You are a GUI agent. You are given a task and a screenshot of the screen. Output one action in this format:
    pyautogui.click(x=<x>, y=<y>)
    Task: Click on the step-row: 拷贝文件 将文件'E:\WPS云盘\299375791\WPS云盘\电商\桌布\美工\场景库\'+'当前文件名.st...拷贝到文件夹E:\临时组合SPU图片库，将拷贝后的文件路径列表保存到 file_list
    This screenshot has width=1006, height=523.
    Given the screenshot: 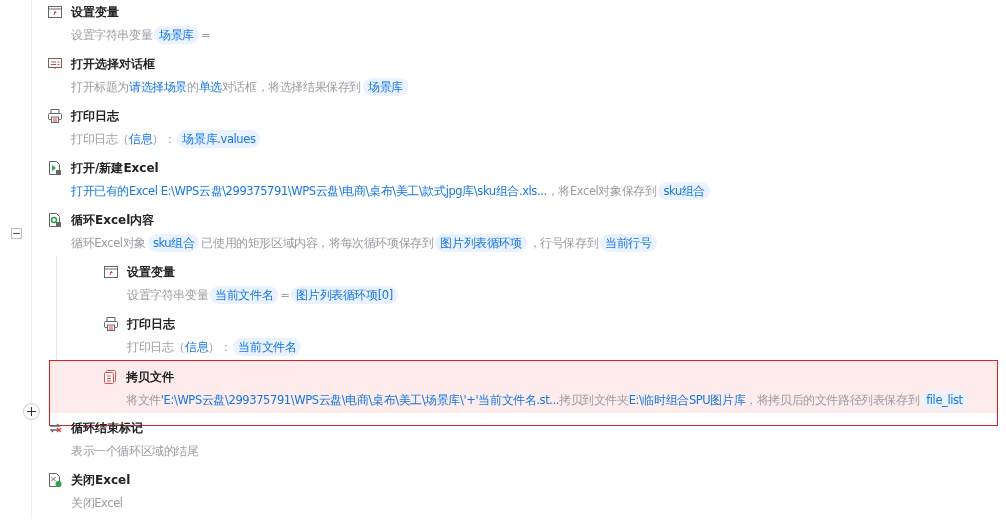 What is the action you would take?
    pyautogui.click(x=523, y=387)
    